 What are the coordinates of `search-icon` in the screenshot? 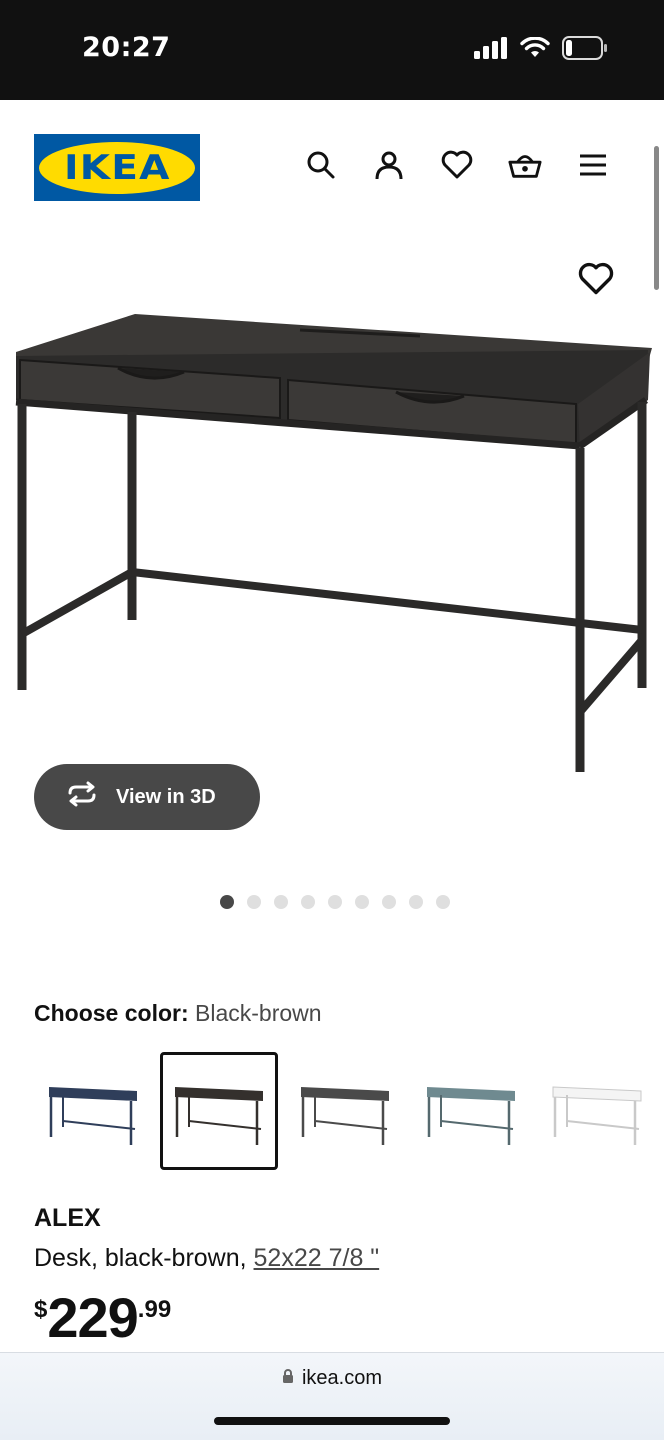 It's located at (321, 165).